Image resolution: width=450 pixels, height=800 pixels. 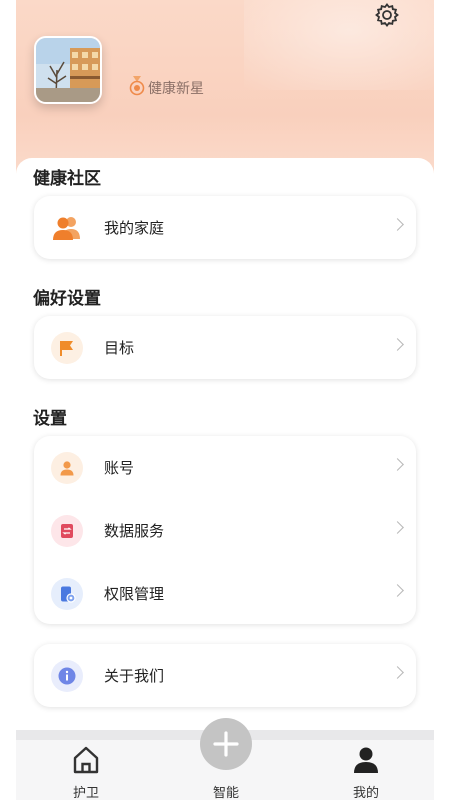 I want to click on list-item-data-service: 数据服务, so click(x=225, y=530).